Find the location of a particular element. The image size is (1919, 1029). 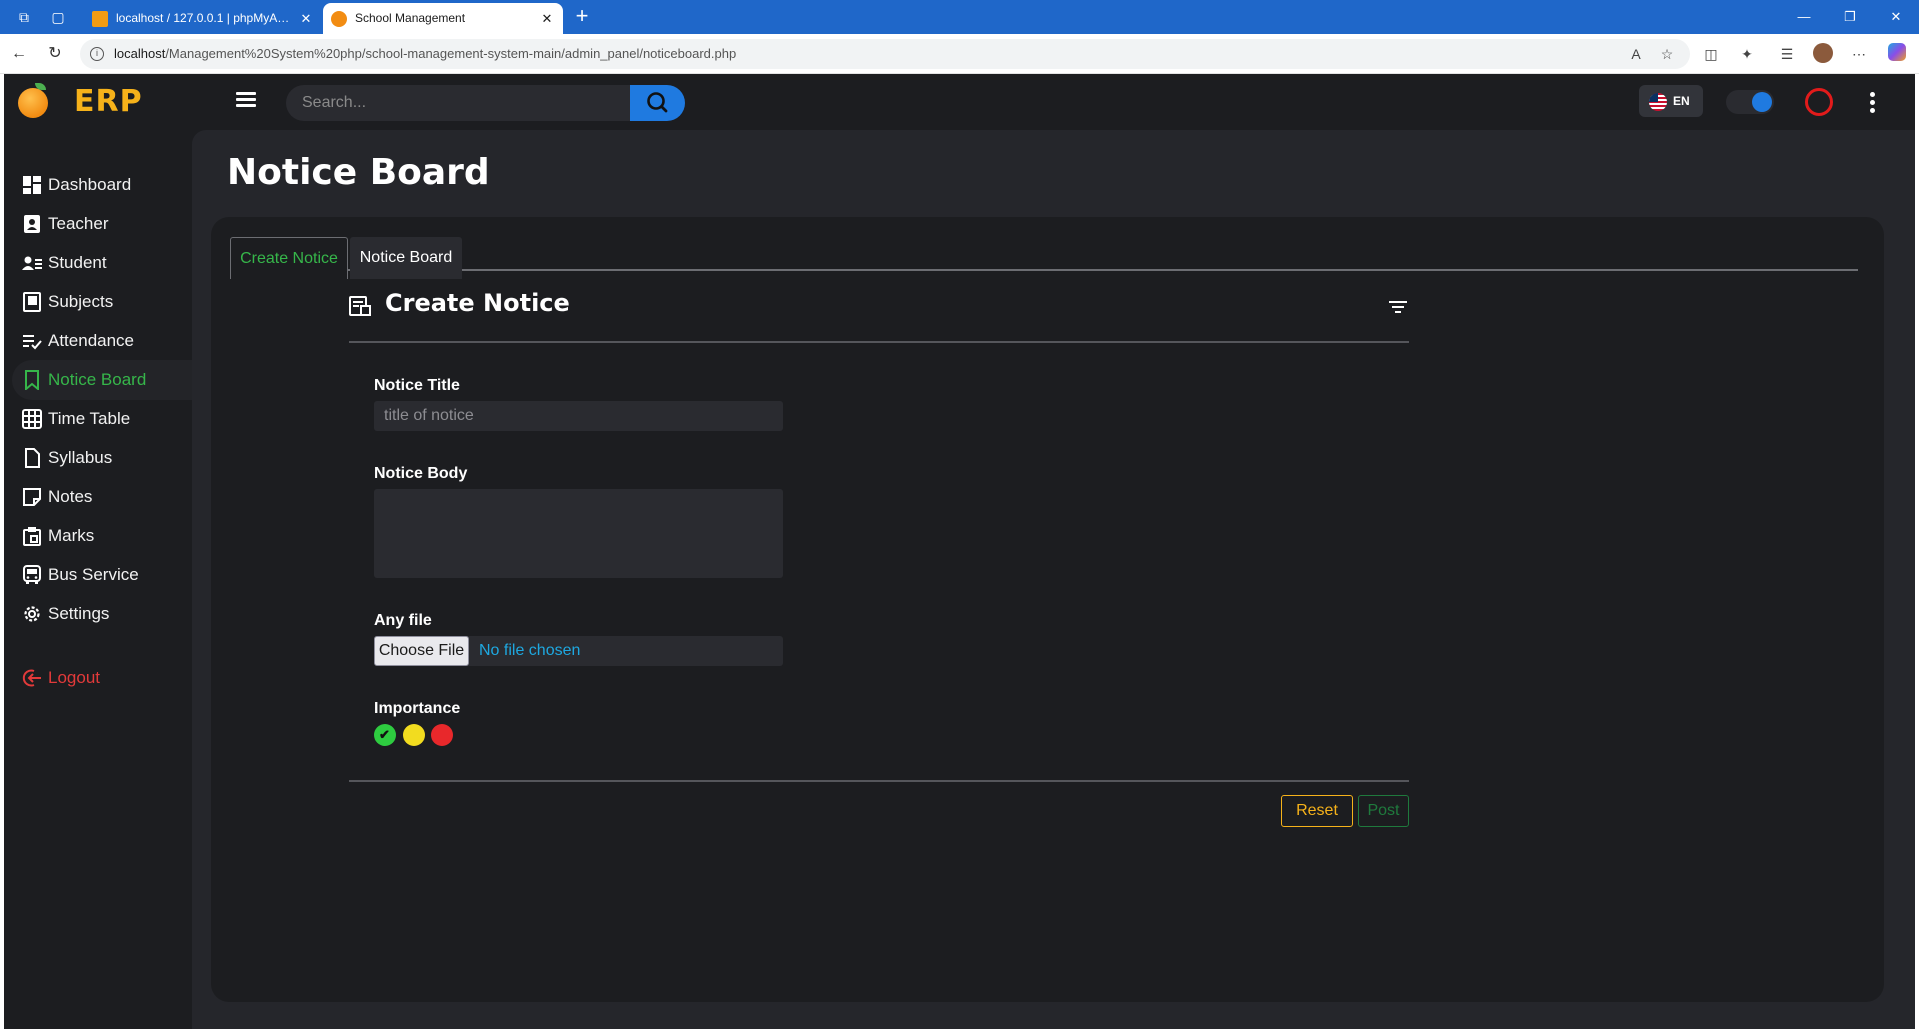

menu-toggle-icon is located at coordinates (246, 100).